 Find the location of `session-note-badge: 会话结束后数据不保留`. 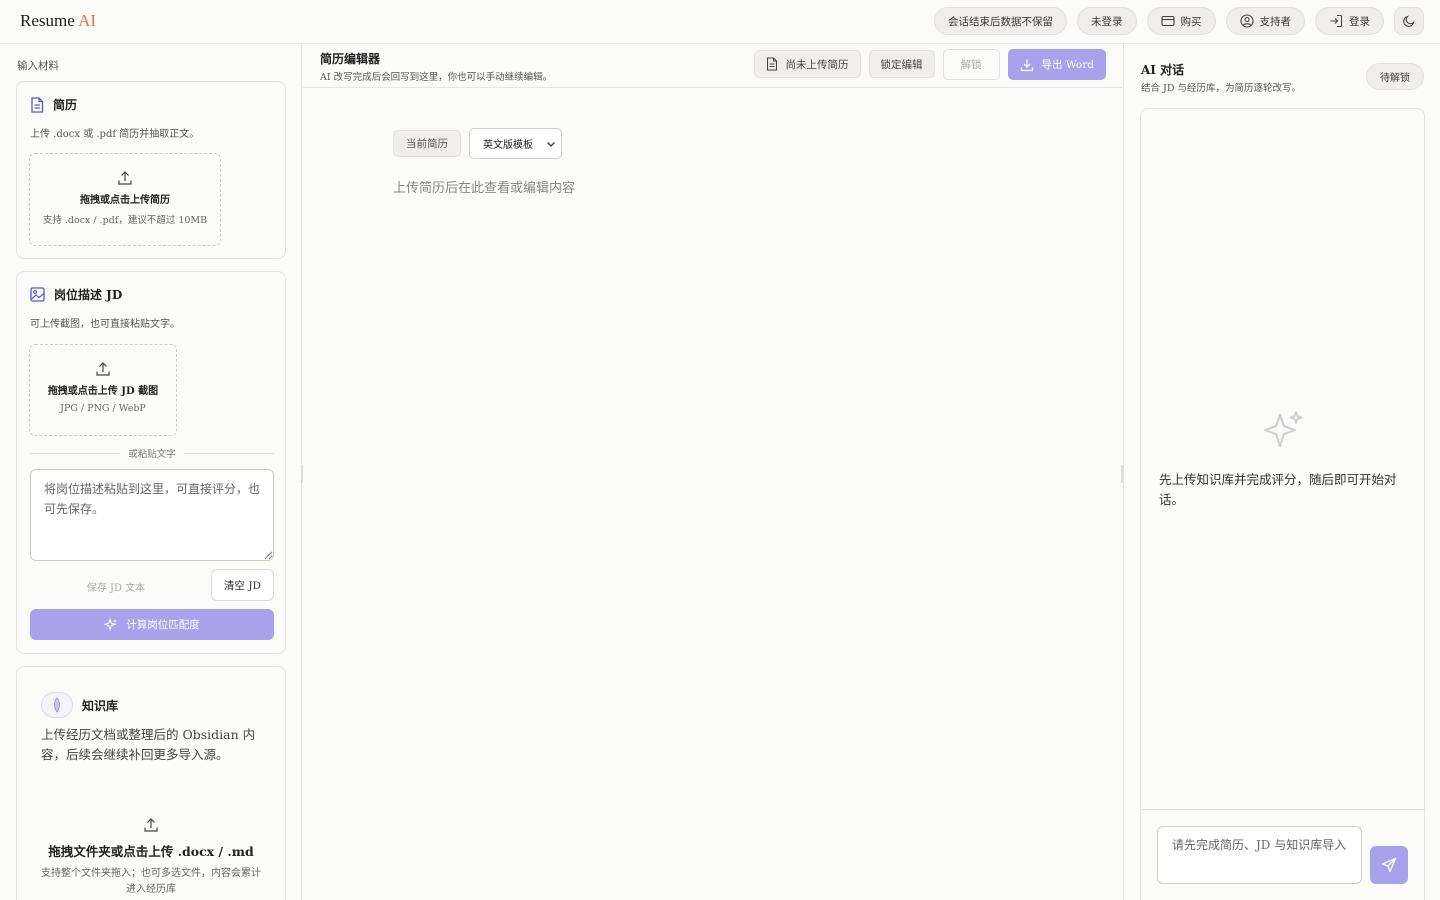

session-note-badge: 会话结束后数据不保留 is located at coordinates (1000, 21).